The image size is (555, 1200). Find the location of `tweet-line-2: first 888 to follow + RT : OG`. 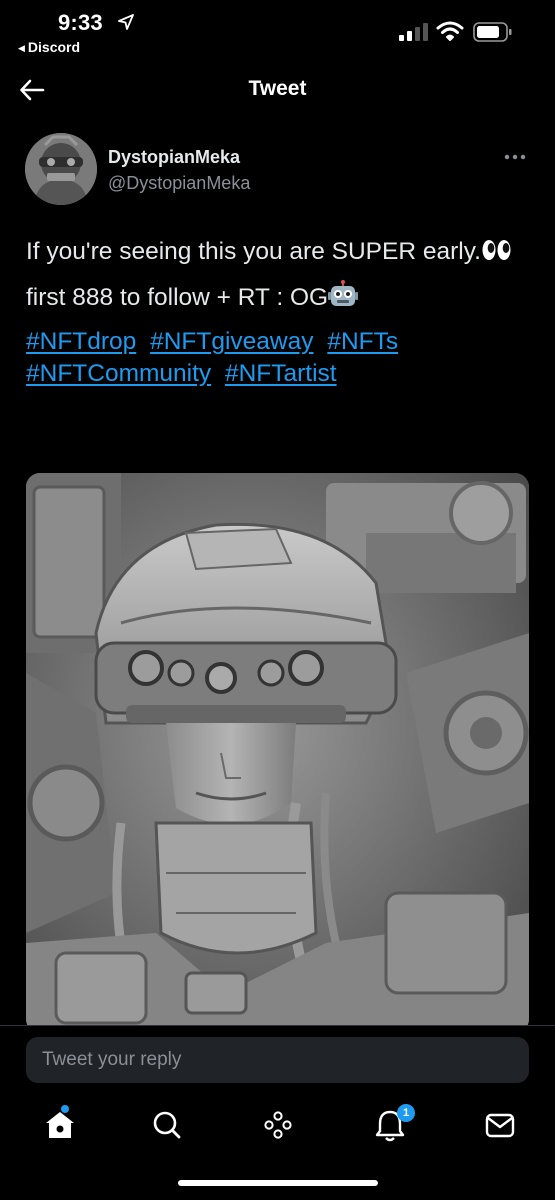

tweet-line-2: first 888 to follow + RT : OG is located at coordinates (281, 297).